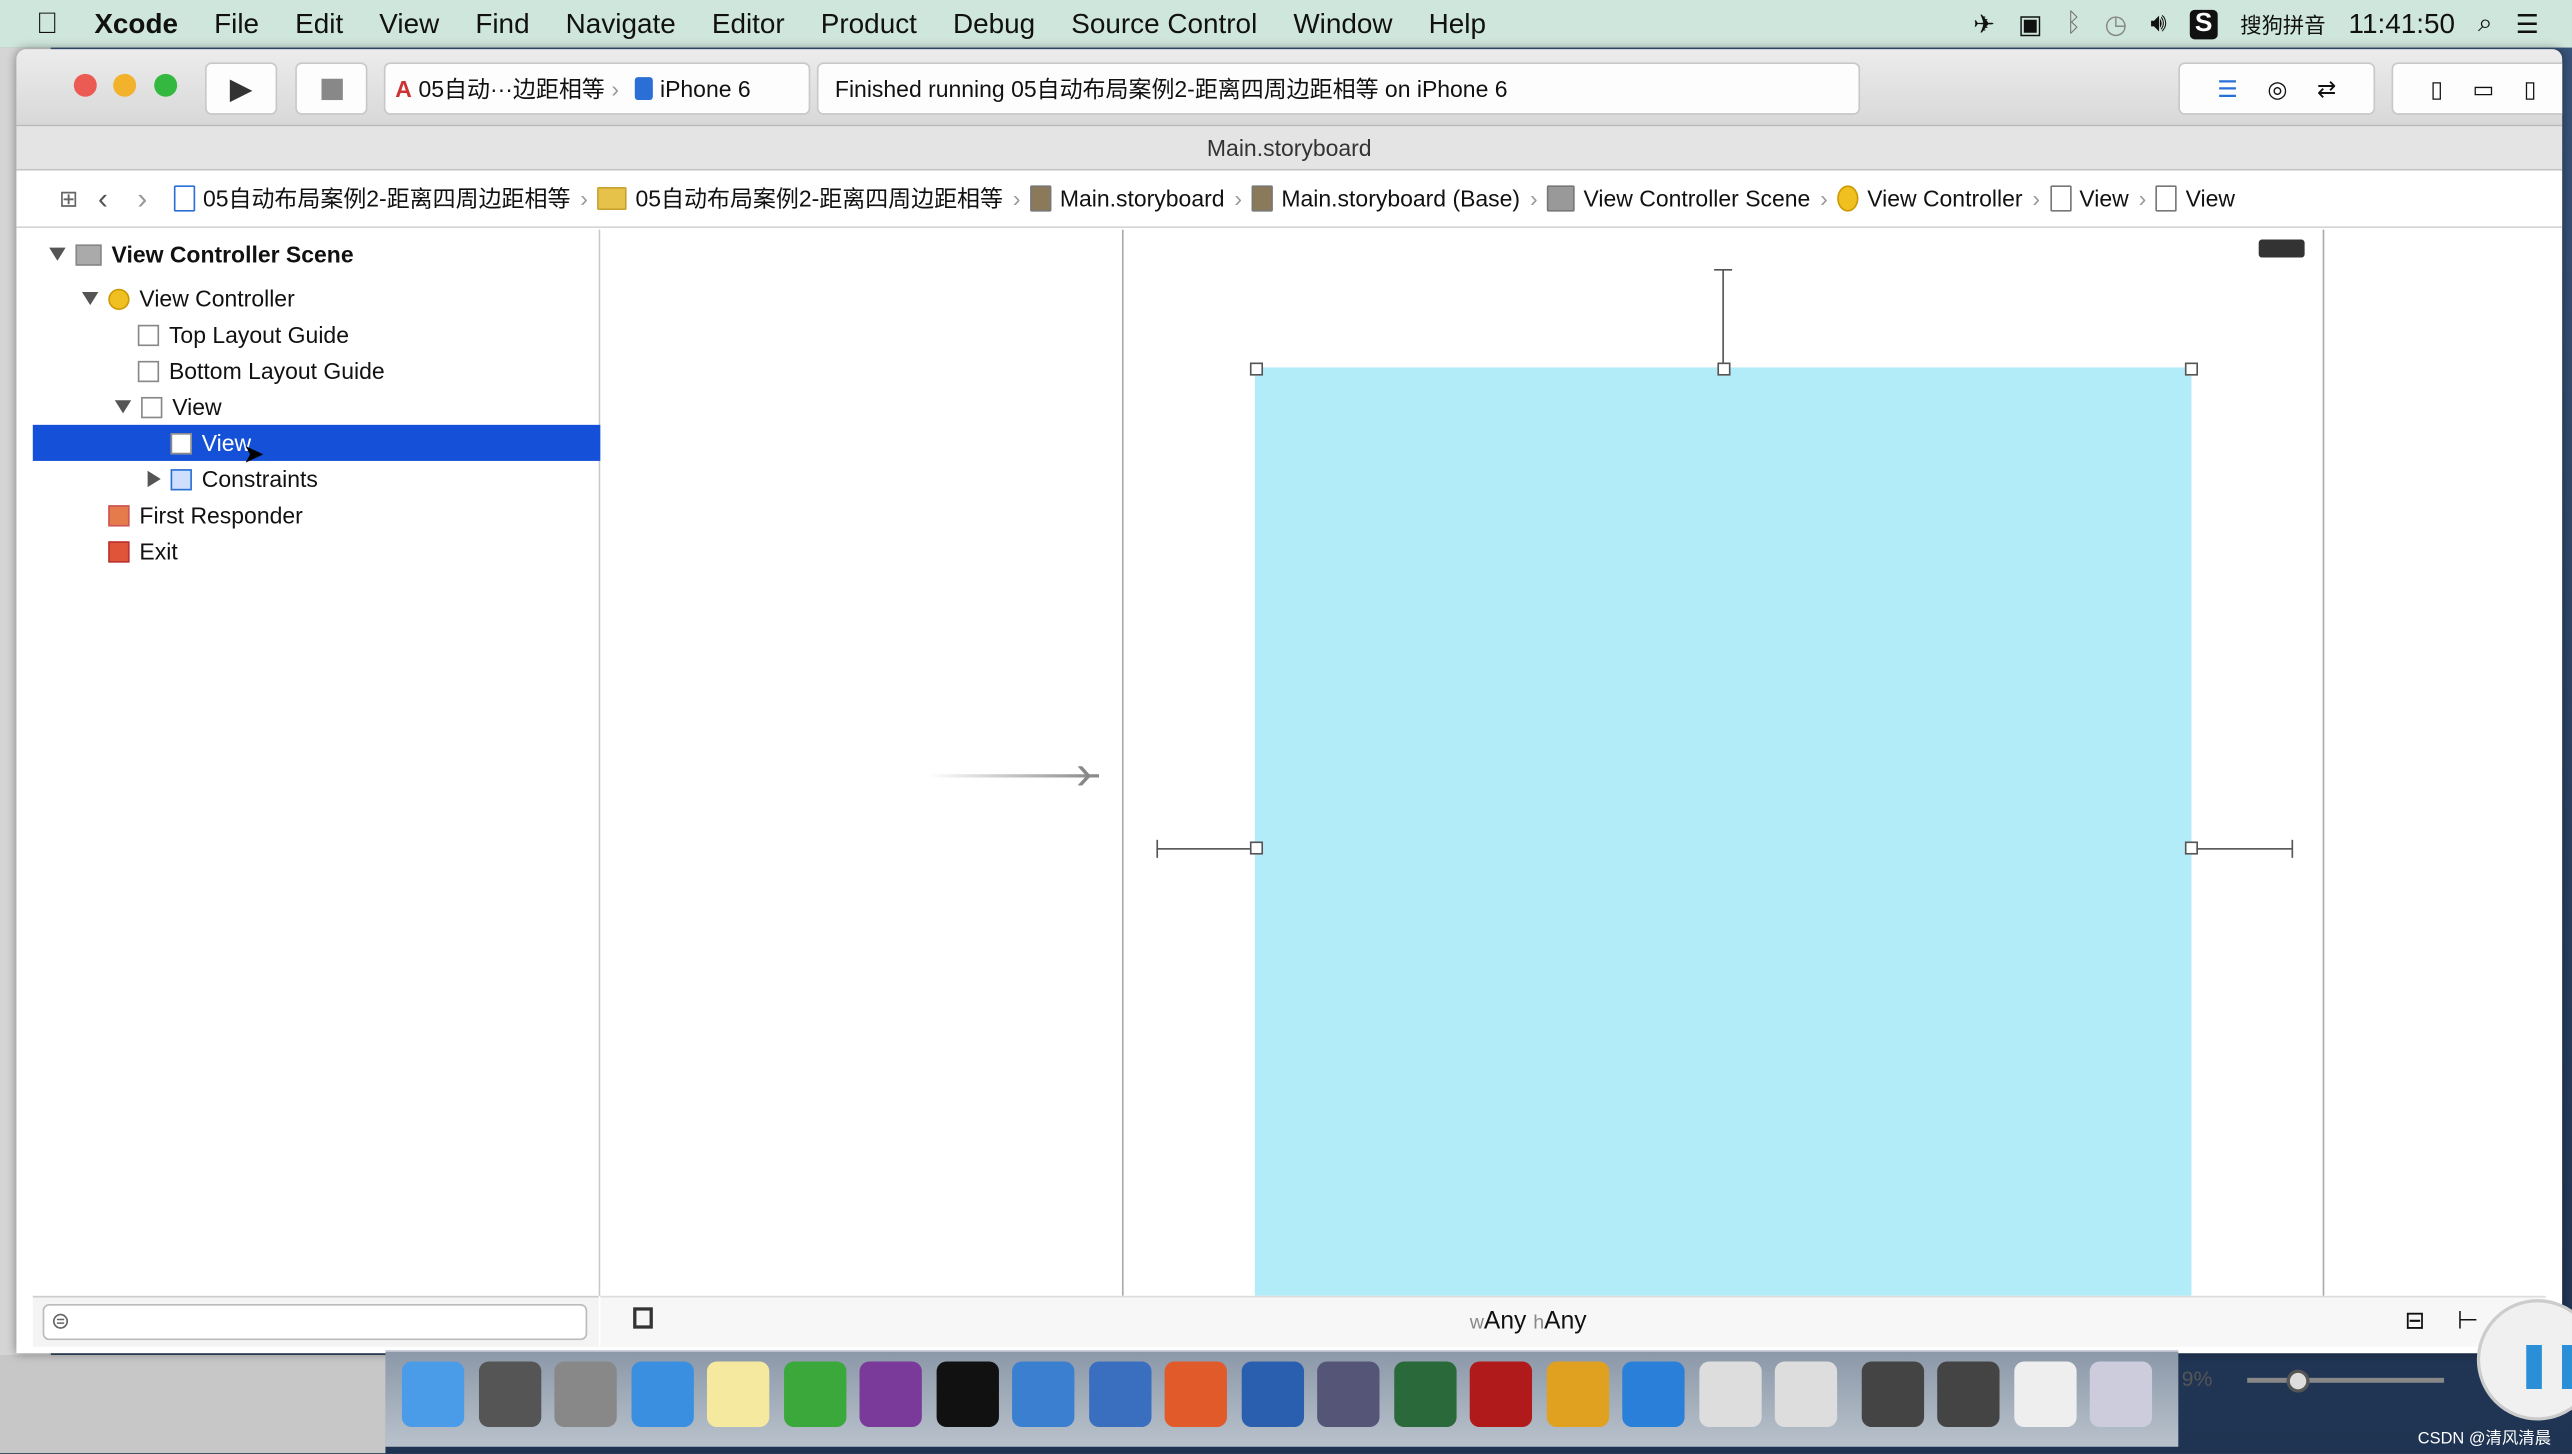 The height and width of the screenshot is (1454, 2572). Describe the element at coordinates (2346, 1381) in the screenshot. I see `zoom-slider` at that location.